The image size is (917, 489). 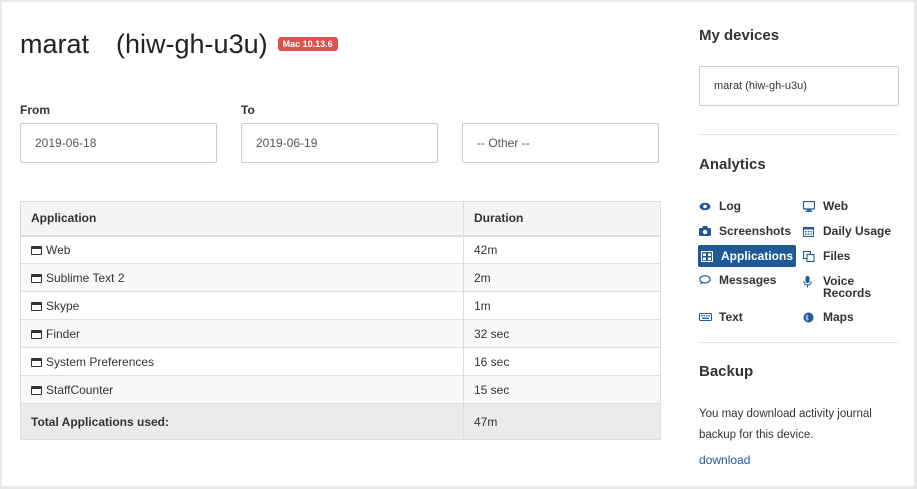 I want to click on nav-item-applications: Applications, so click(x=747, y=256).